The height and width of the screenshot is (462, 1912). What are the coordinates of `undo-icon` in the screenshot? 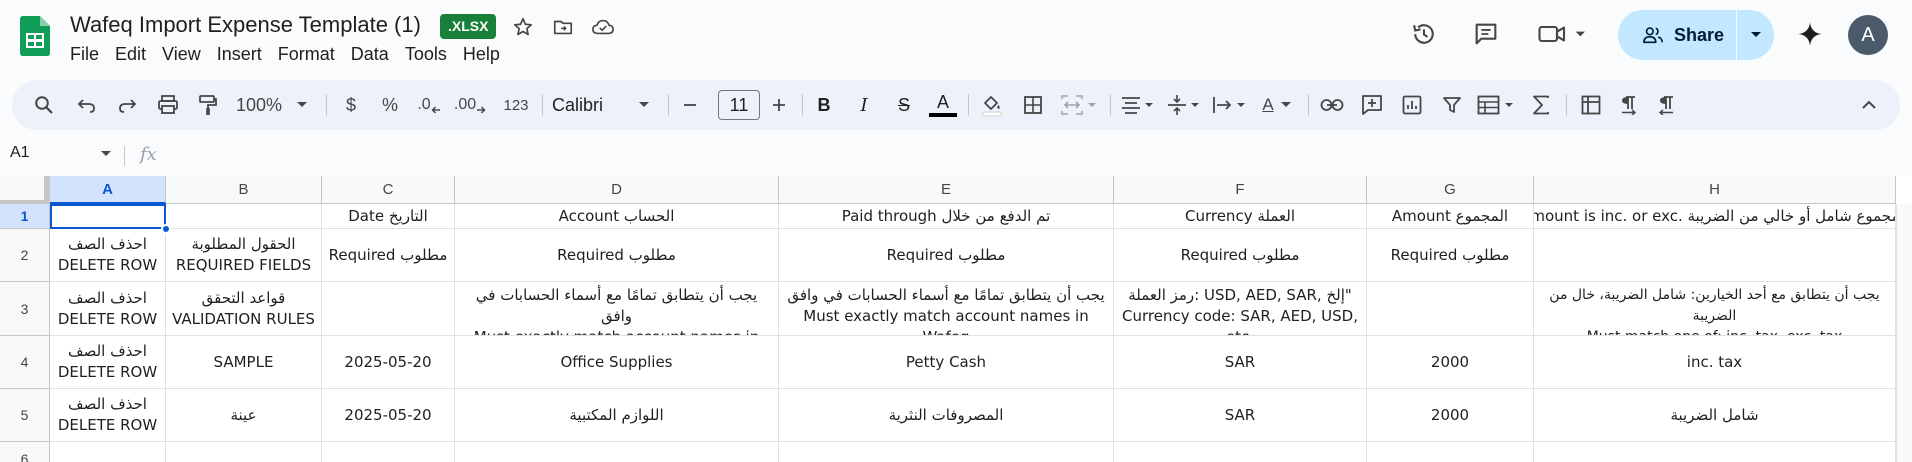 It's located at (87, 105).